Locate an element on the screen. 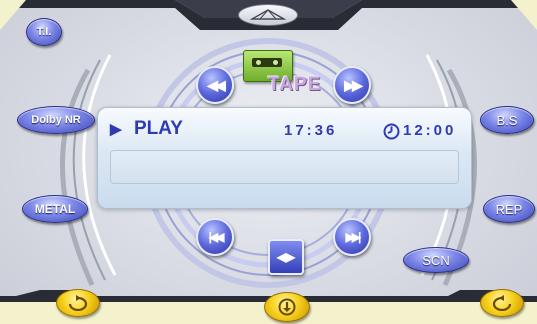 The image size is (537, 324). bs-button: B.S is located at coordinates (507, 120).